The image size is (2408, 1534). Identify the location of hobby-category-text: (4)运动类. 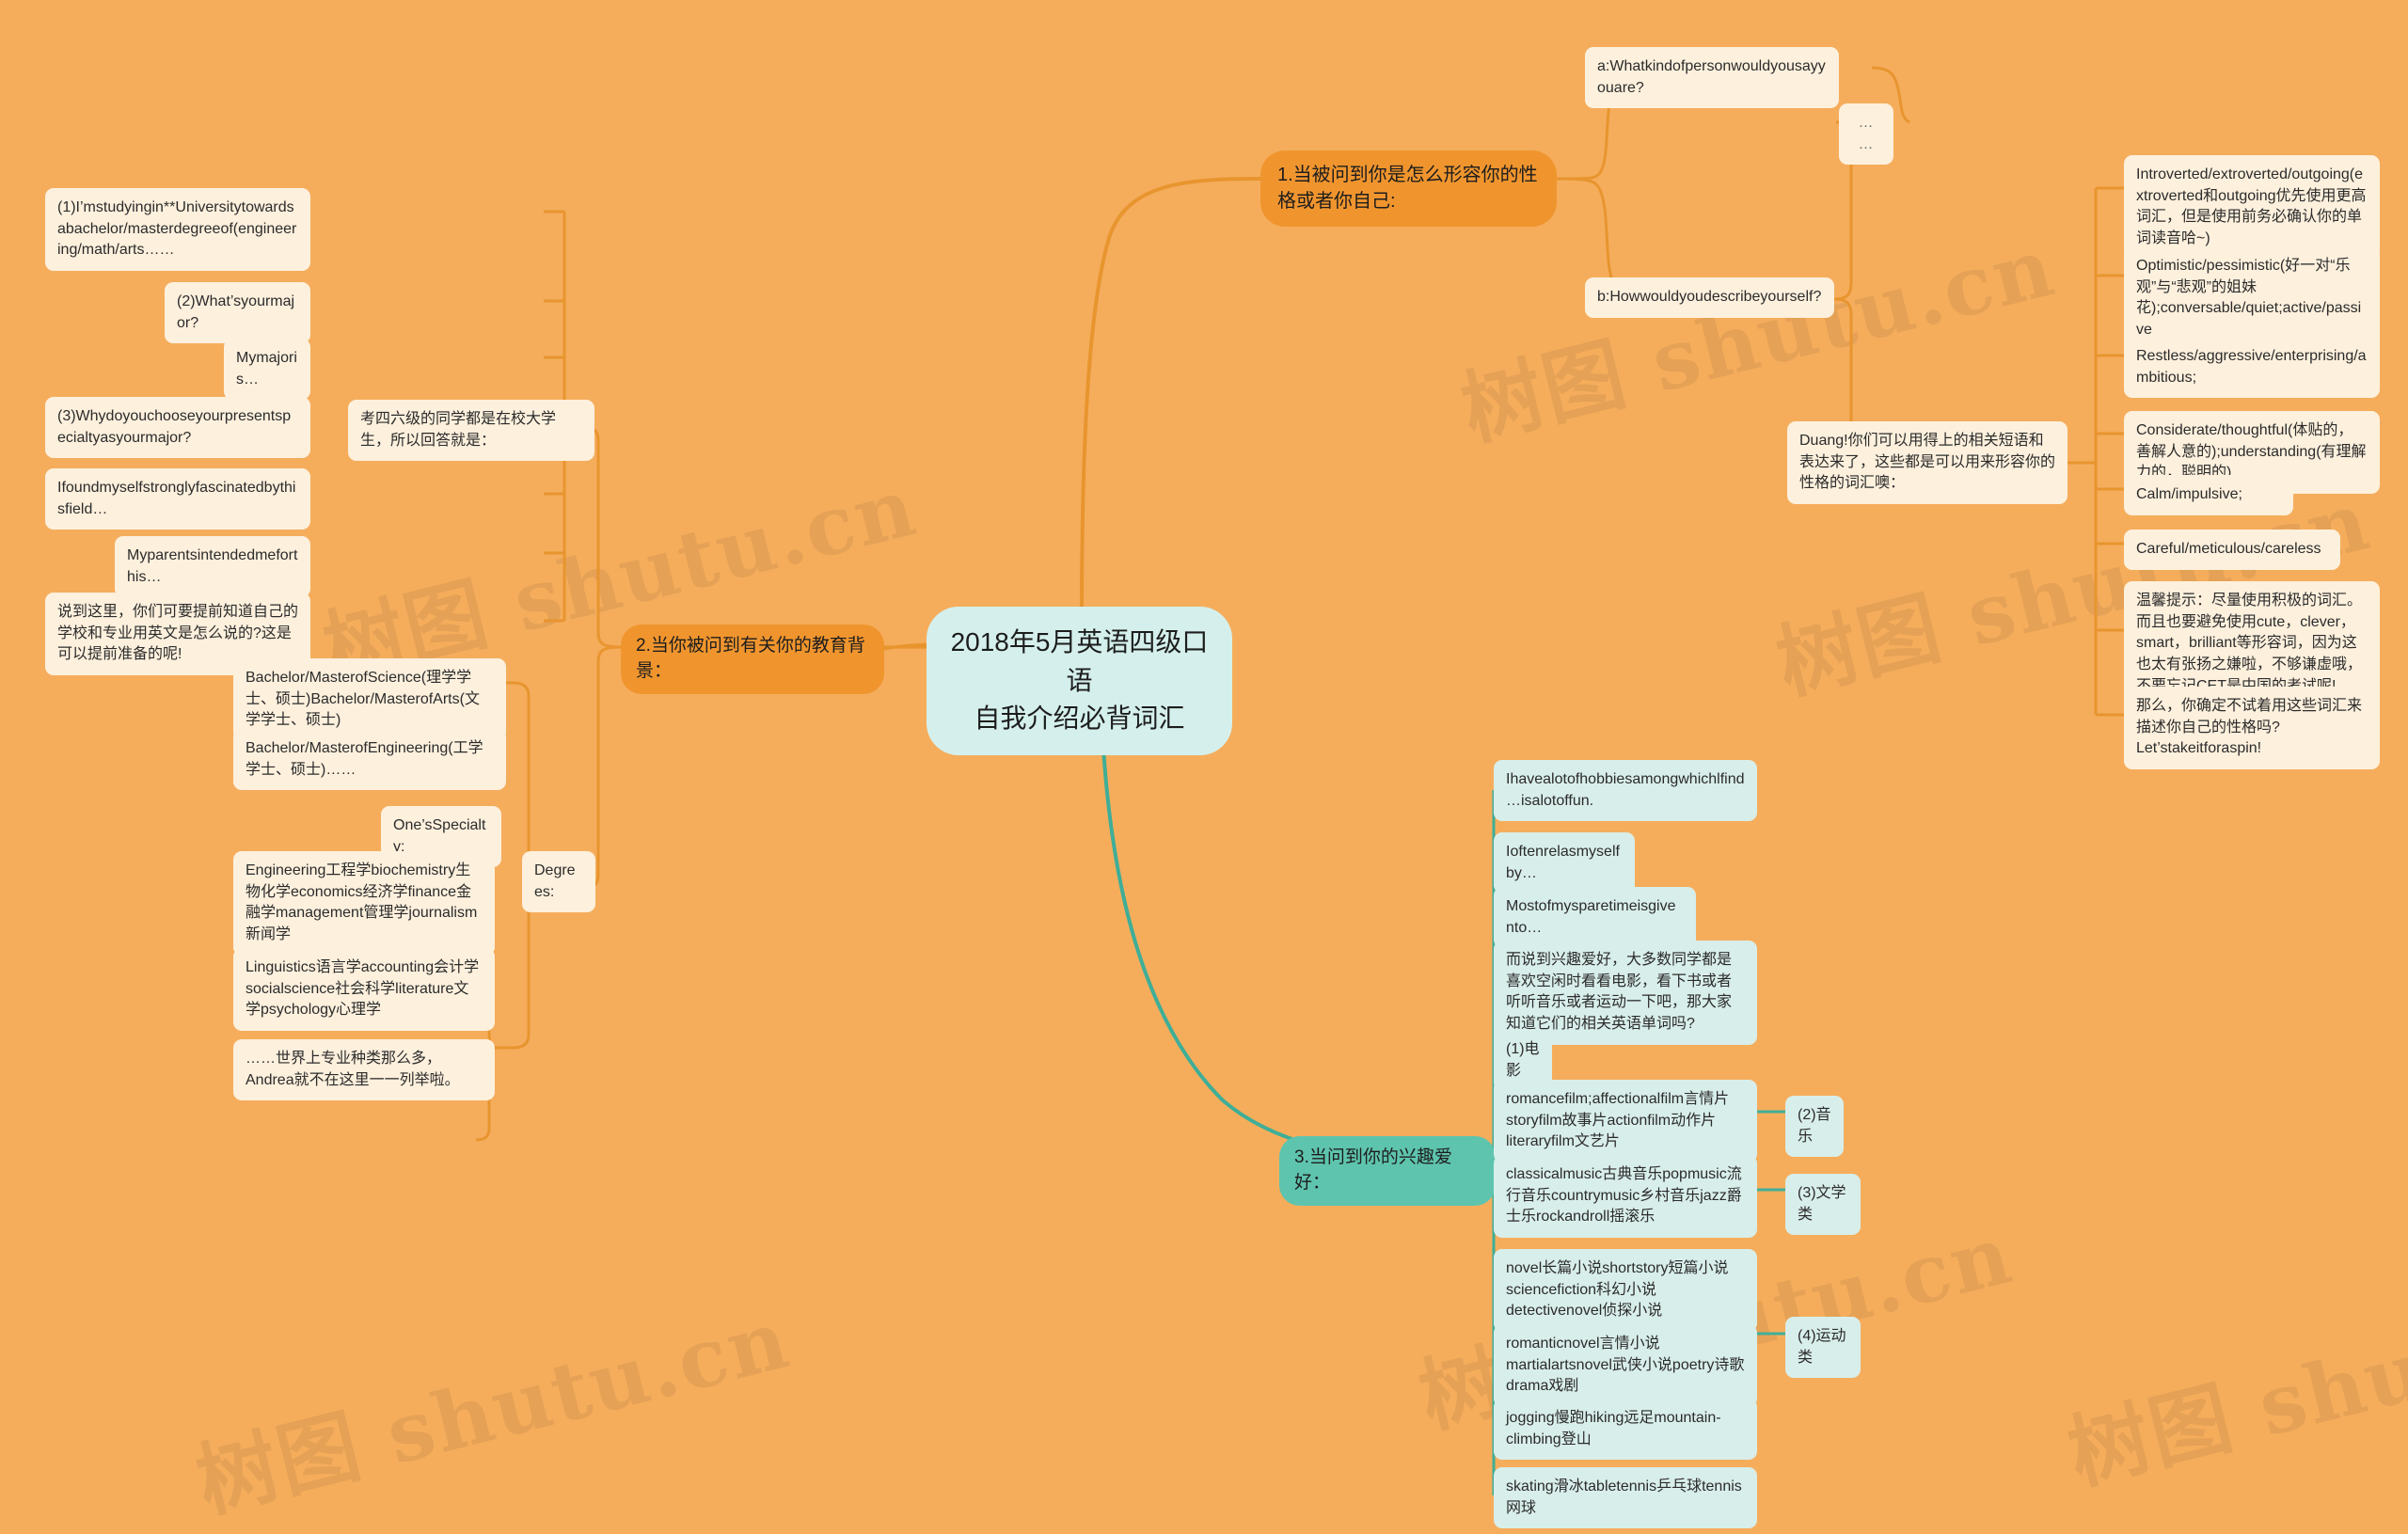
(1822, 1347).